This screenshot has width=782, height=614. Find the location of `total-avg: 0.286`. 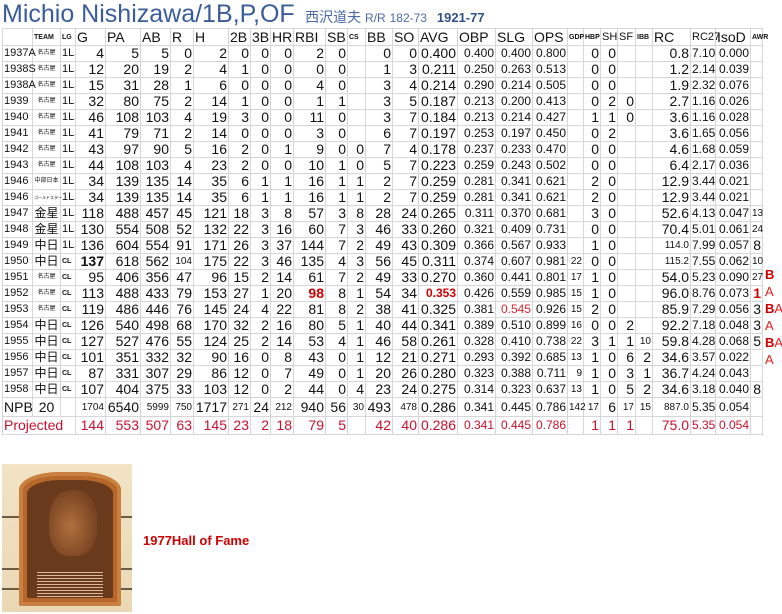

total-avg: 0.286 is located at coordinates (438, 407).